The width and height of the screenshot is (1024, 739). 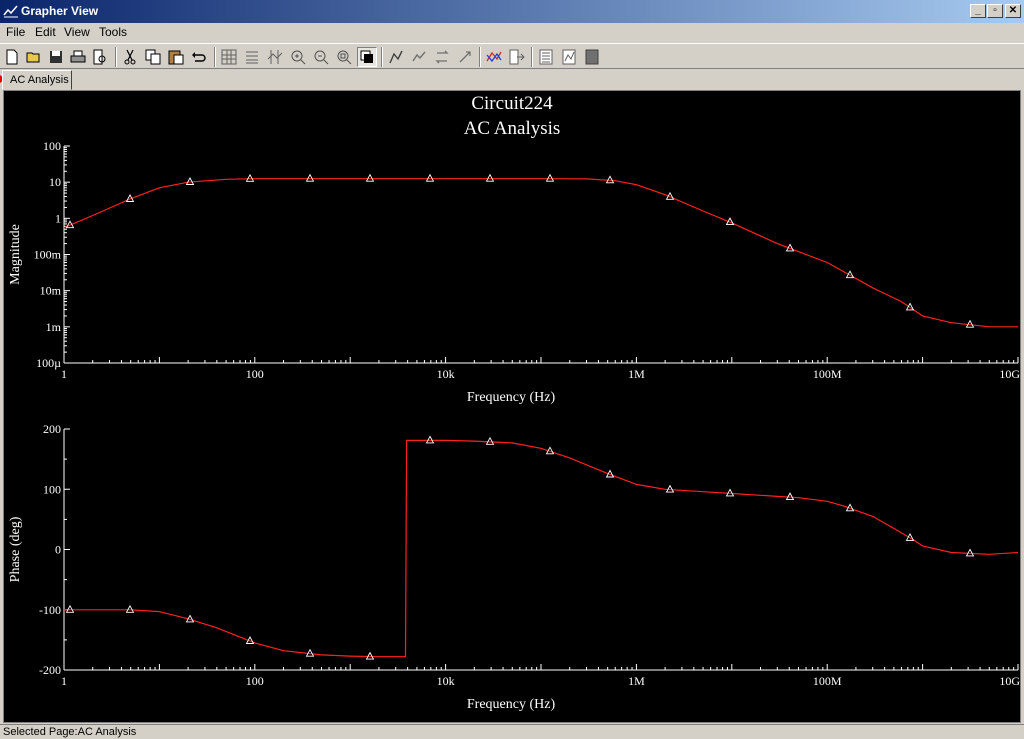 I want to click on status-bar: Selected Page:AC Analysis, so click(x=512, y=731).